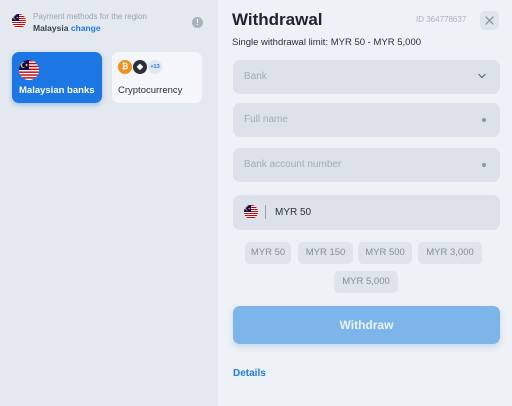 The image size is (512, 406). Describe the element at coordinates (366, 325) in the screenshot. I see `withdraw-button: Withdraw` at that location.